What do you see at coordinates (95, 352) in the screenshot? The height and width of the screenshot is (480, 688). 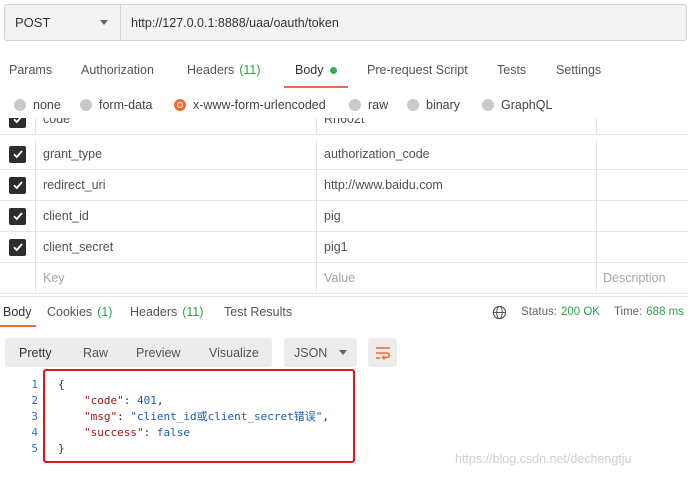 I see `view-raw-button: Raw` at bounding box center [95, 352].